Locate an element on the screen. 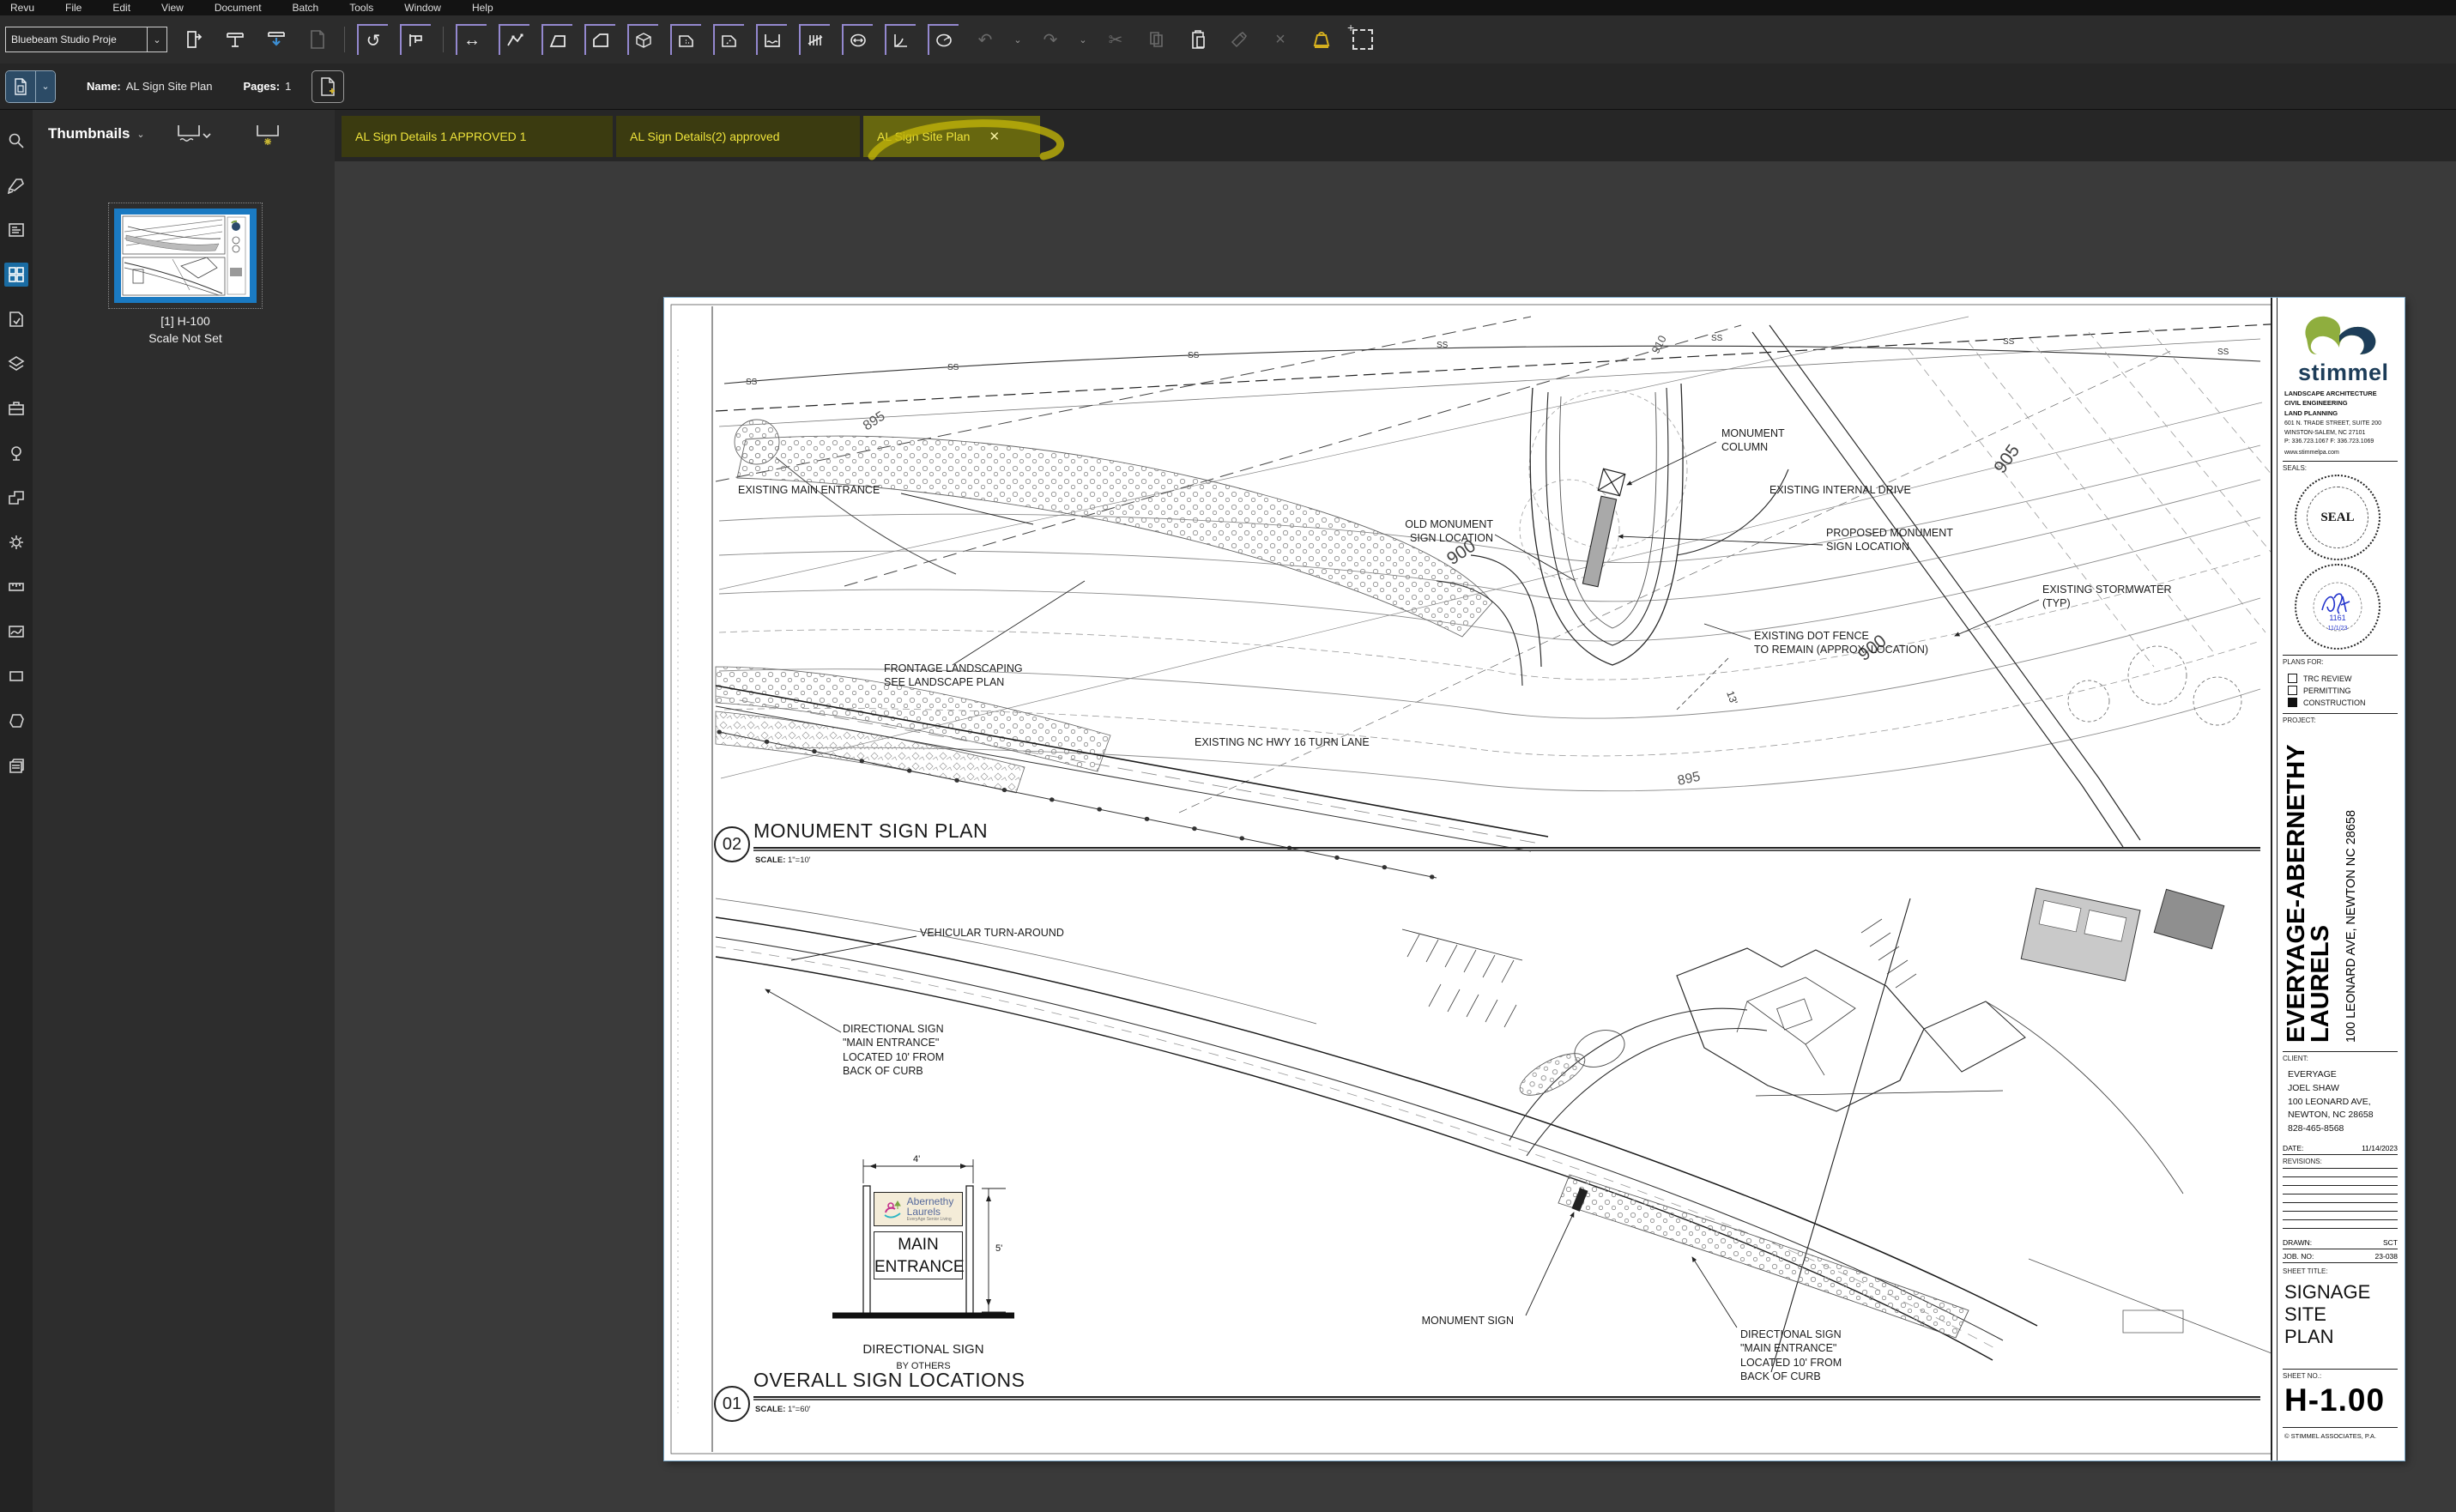  signatures-icon is located at coordinates (16, 632).